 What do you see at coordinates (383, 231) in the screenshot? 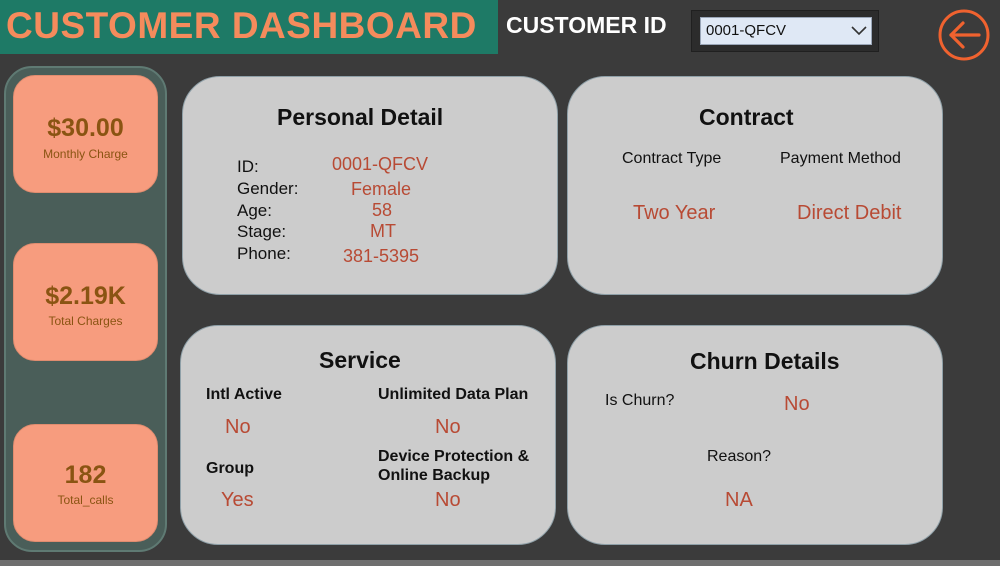
I see `field-value: MT` at bounding box center [383, 231].